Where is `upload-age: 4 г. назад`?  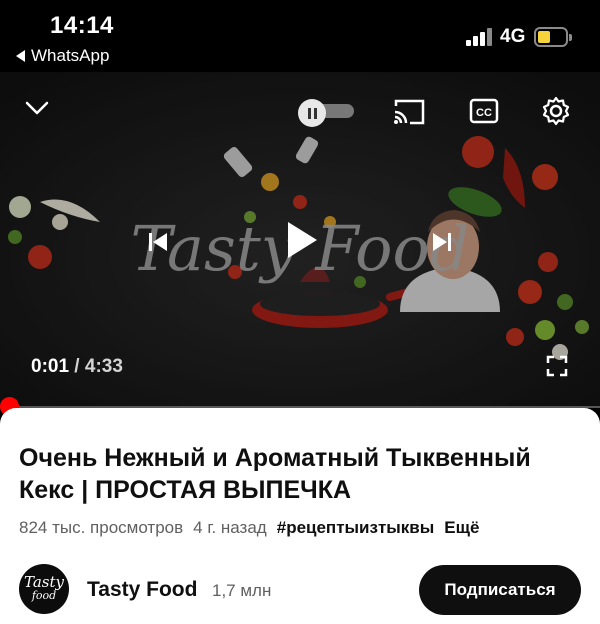 upload-age: 4 г. назад is located at coordinates (230, 527).